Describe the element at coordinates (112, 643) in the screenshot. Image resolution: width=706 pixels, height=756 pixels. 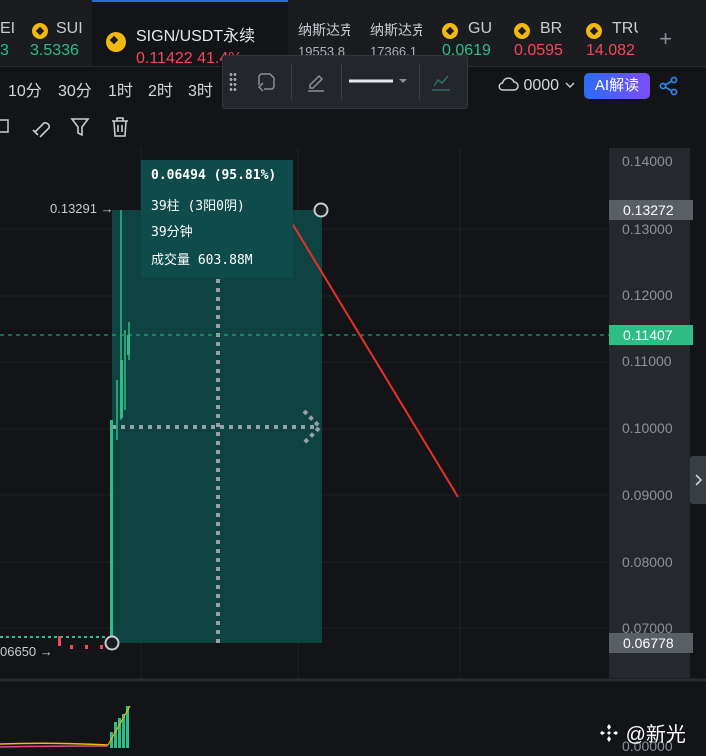
I see `measure-start-handle` at that location.